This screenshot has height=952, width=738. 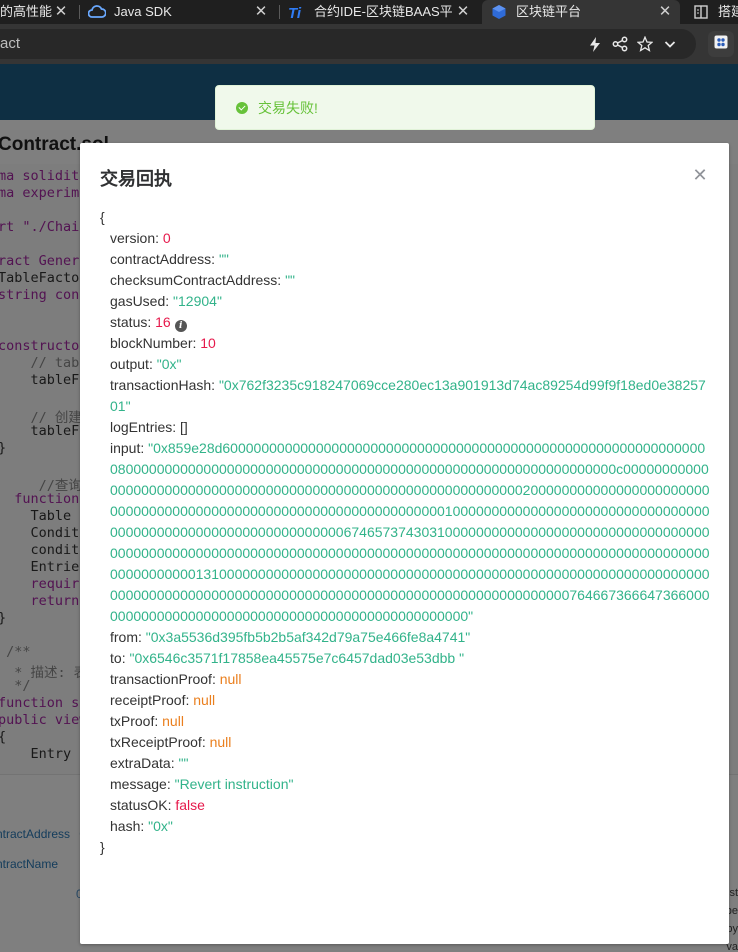 I want to click on json-key: txProof, so click(x=132, y=721).